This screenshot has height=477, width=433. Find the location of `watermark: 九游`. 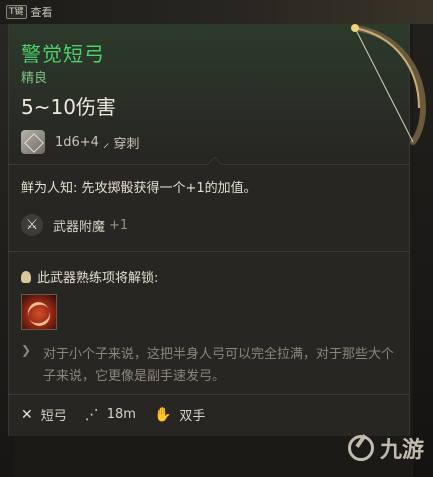

watermark: 九游 is located at coordinates (386, 448).